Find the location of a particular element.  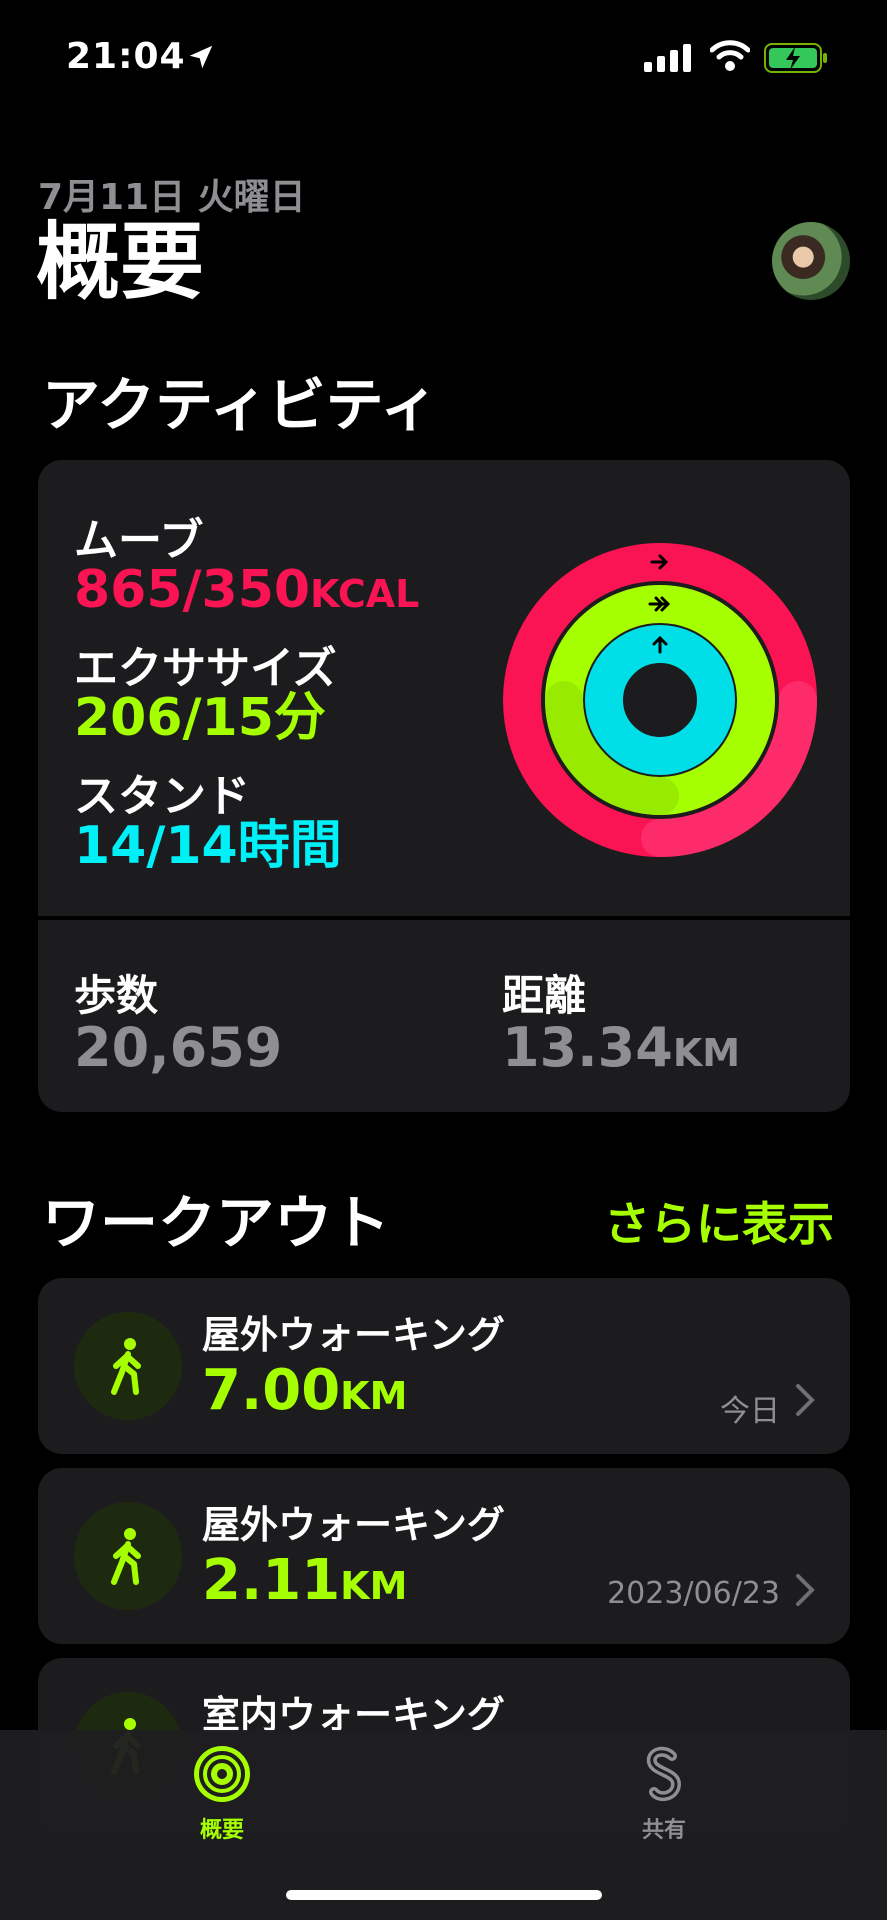

wifi-icon is located at coordinates (730, 55).